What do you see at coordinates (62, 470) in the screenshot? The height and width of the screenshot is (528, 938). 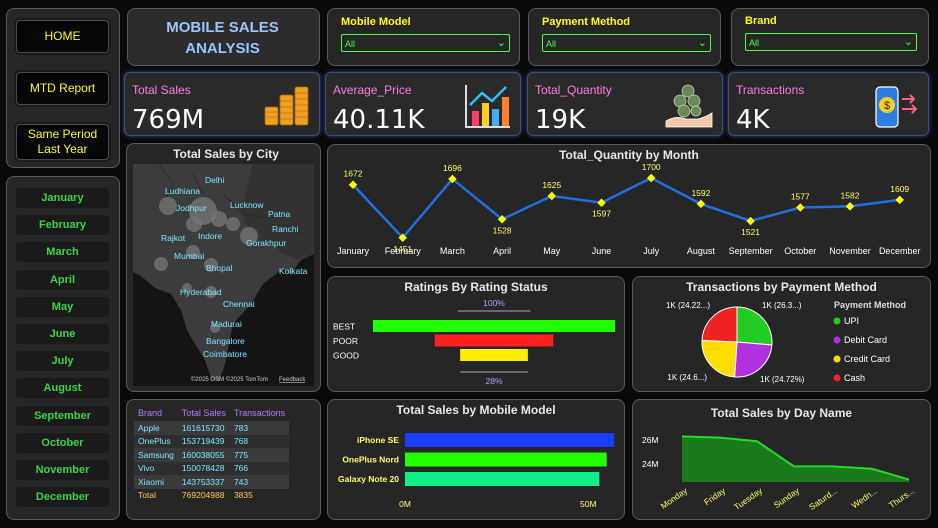 I see `month-button-november: November` at bounding box center [62, 470].